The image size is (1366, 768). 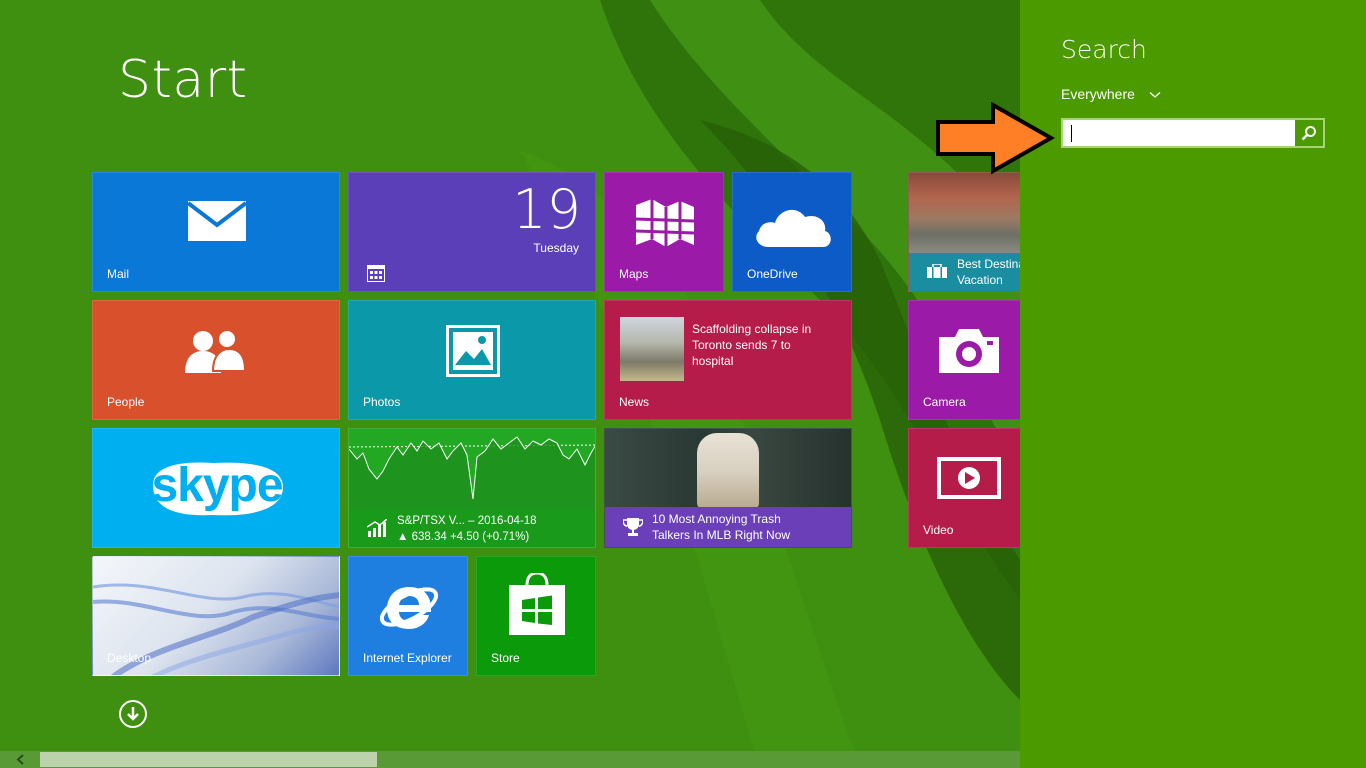 I want to click on tile-label: Video, so click(x=938, y=530).